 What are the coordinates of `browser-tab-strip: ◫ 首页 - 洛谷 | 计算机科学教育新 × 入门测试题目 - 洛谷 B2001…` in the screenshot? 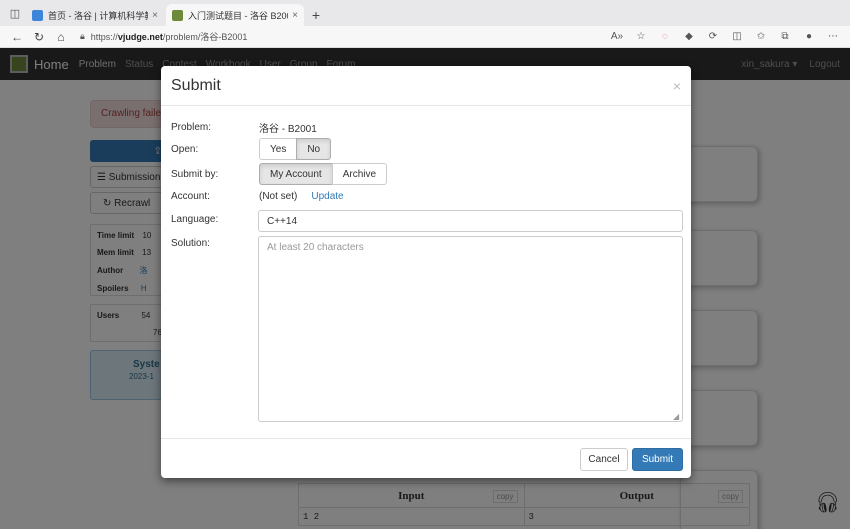 It's located at (425, 13).